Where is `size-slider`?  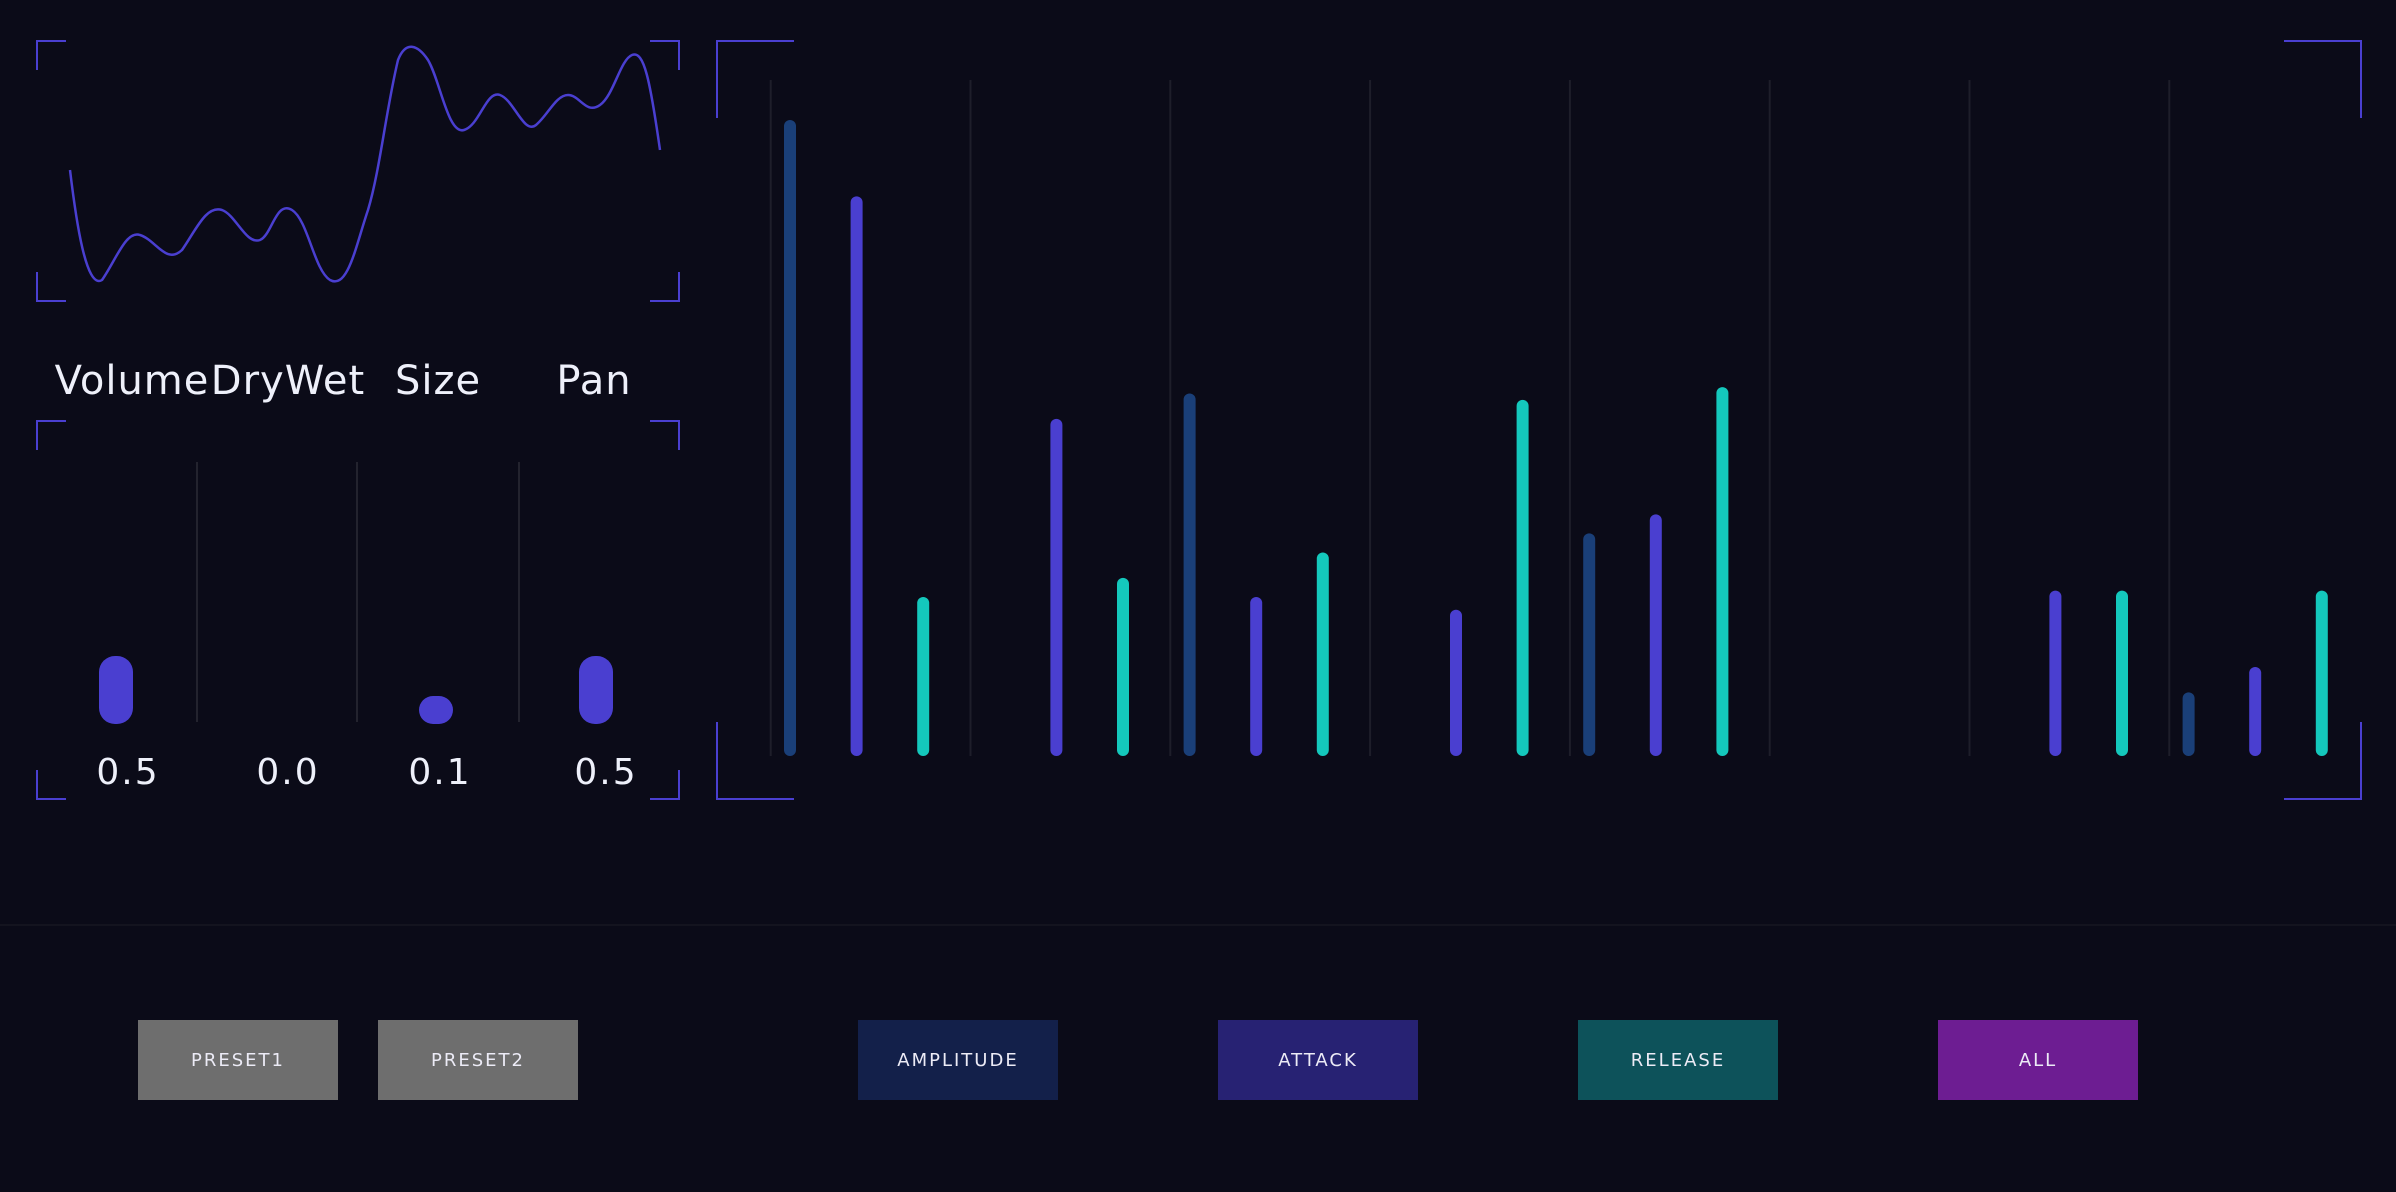
size-slider is located at coordinates (436, 593).